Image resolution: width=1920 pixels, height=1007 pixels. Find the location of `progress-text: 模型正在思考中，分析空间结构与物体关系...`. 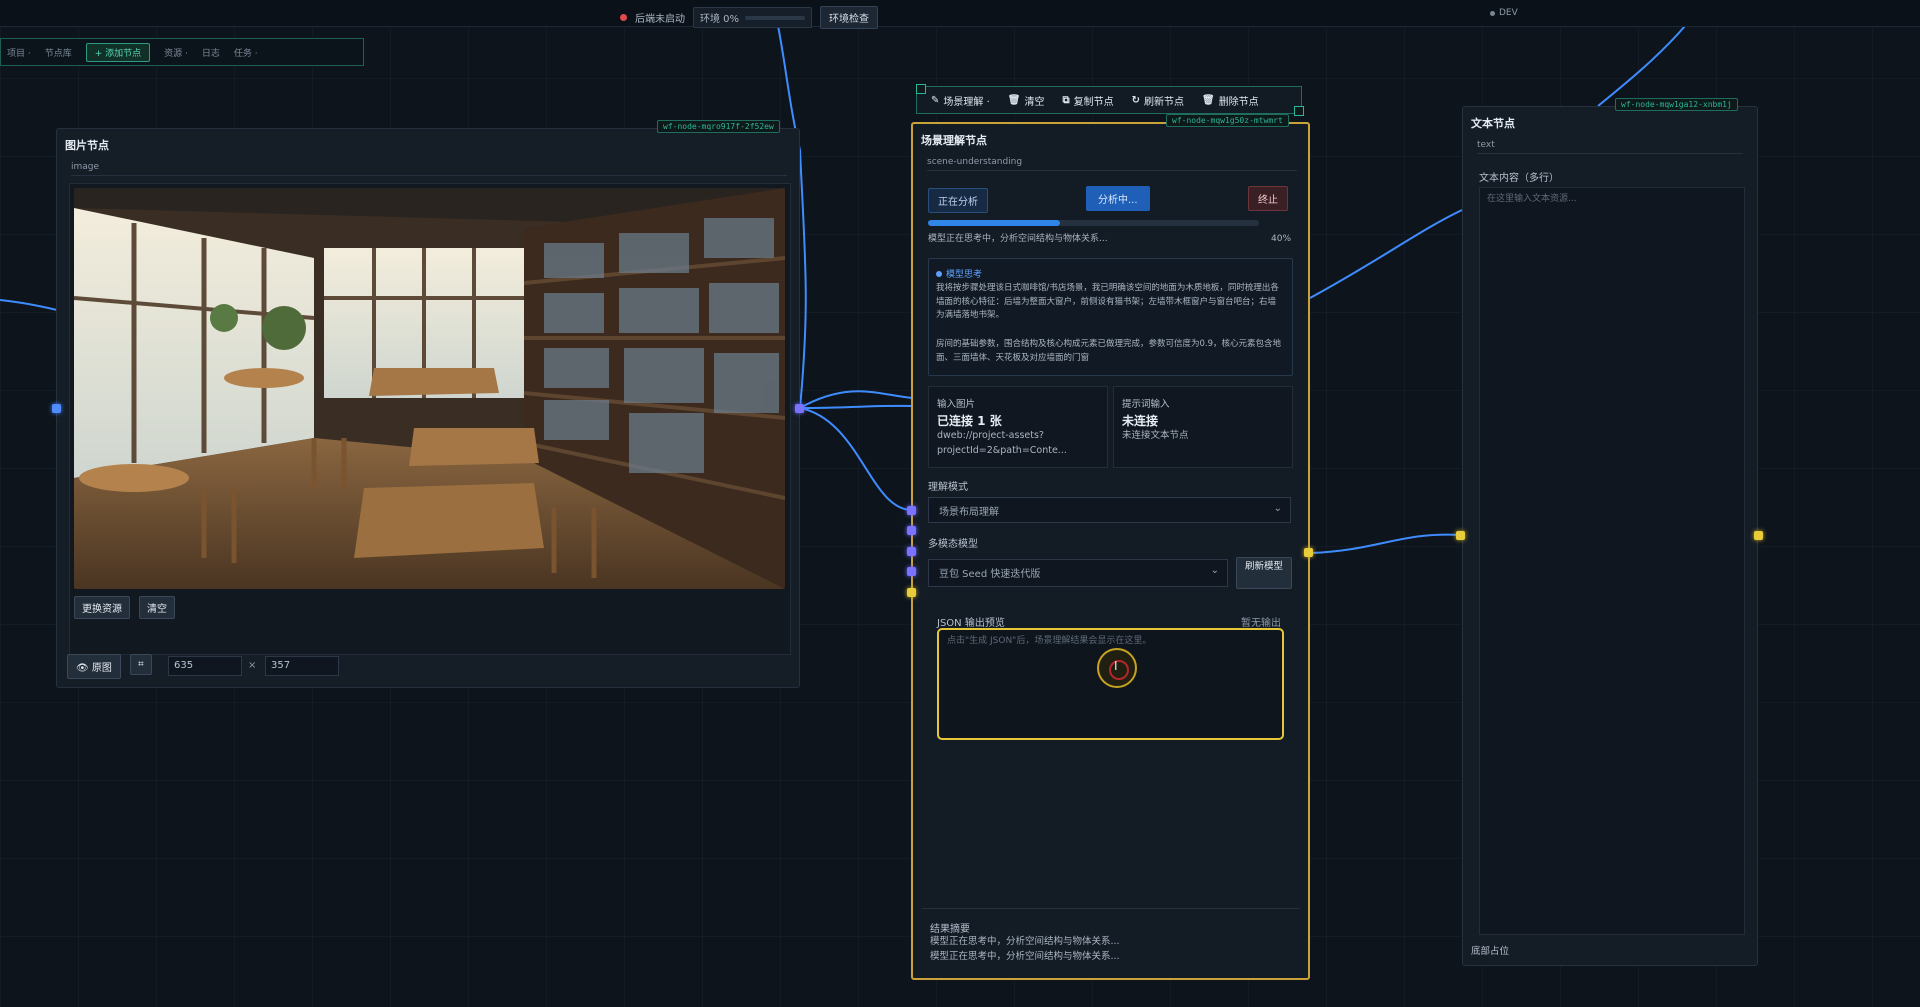

progress-text: 模型正在思考中，分析空间结构与物体关系... is located at coordinates (1018, 239).